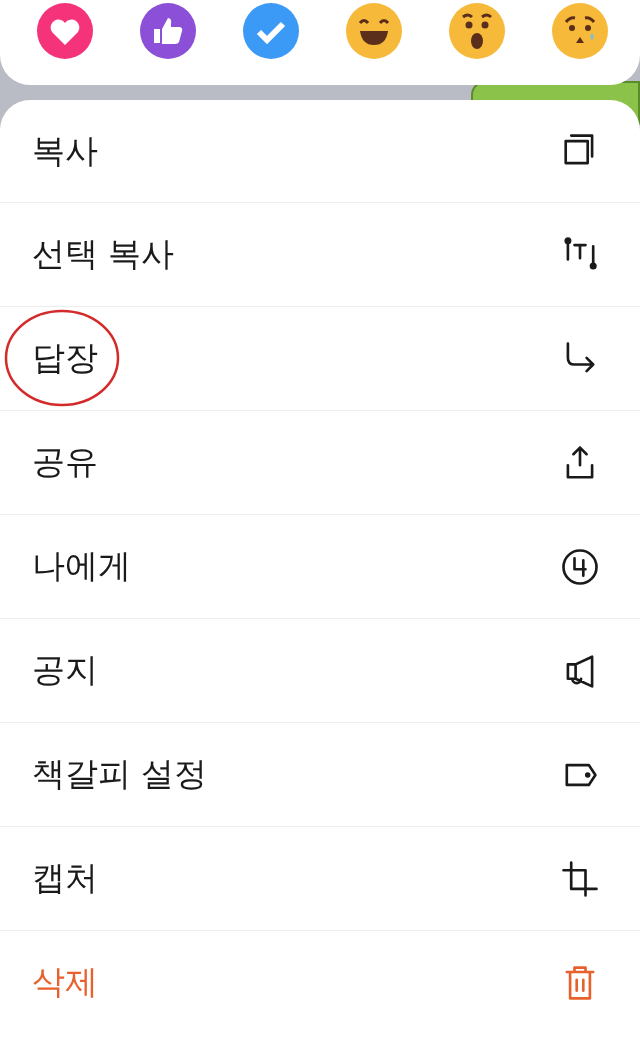 This screenshot has width=640, height=1053. What do you see at coordinates (168, 31) in the screenshot?
I see `thumbs-up-reaction-icon` at bounding box center [168, 31].